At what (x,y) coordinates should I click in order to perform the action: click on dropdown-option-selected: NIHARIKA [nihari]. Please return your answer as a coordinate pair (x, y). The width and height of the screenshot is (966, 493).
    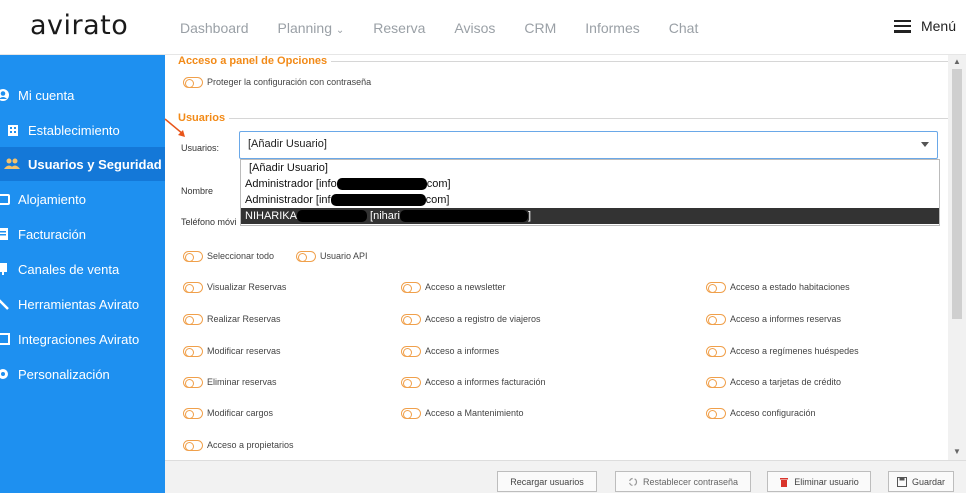
    Looking at the image, I should click on (590, 216).